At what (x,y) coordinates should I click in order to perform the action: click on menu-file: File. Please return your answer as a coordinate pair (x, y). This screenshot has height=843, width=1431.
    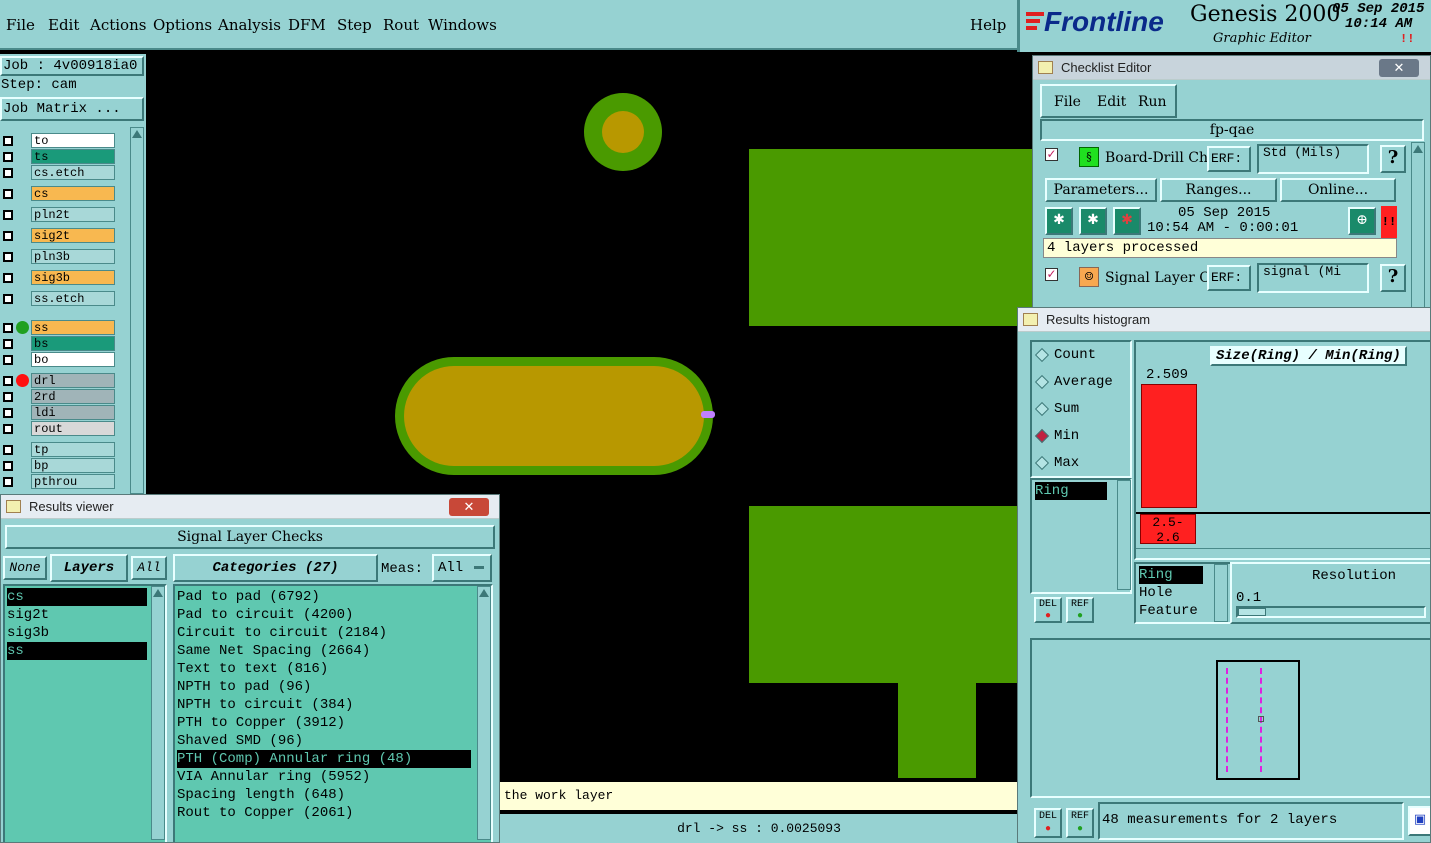
    Looking at the image, I should click on (20, 25).